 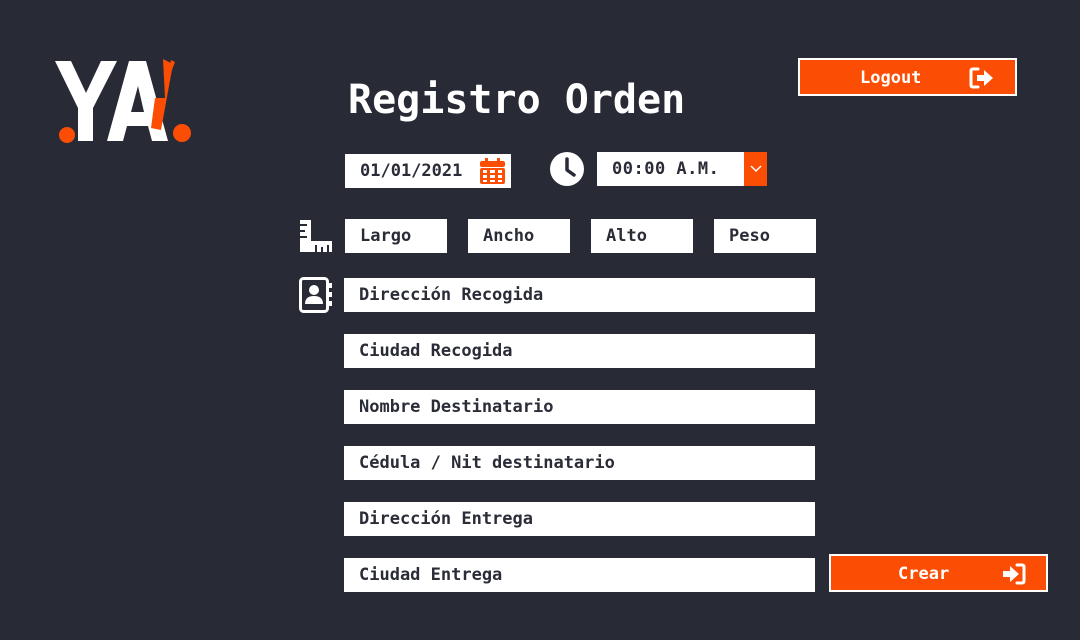 What do you see at coordinates (765, 236) in the screenshot?
I see `peso-input` at bounding box center [765, 236].